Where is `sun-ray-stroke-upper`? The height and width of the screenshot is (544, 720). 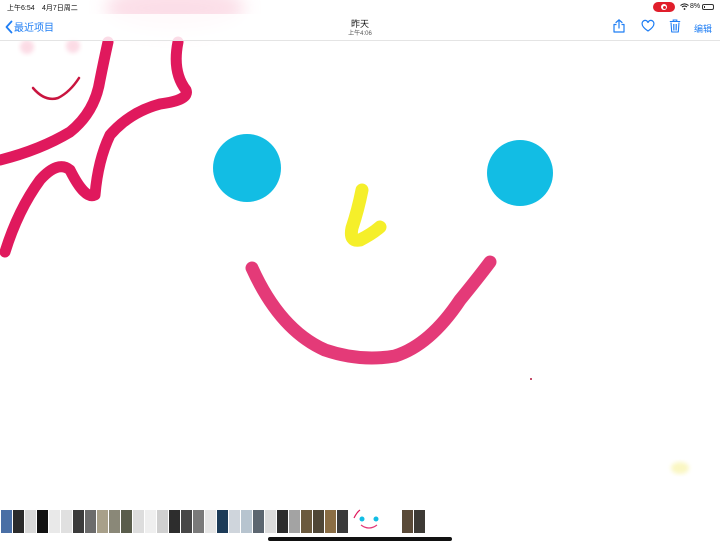
sun-ray-stroke-upper is located at coordinates (57, 101).